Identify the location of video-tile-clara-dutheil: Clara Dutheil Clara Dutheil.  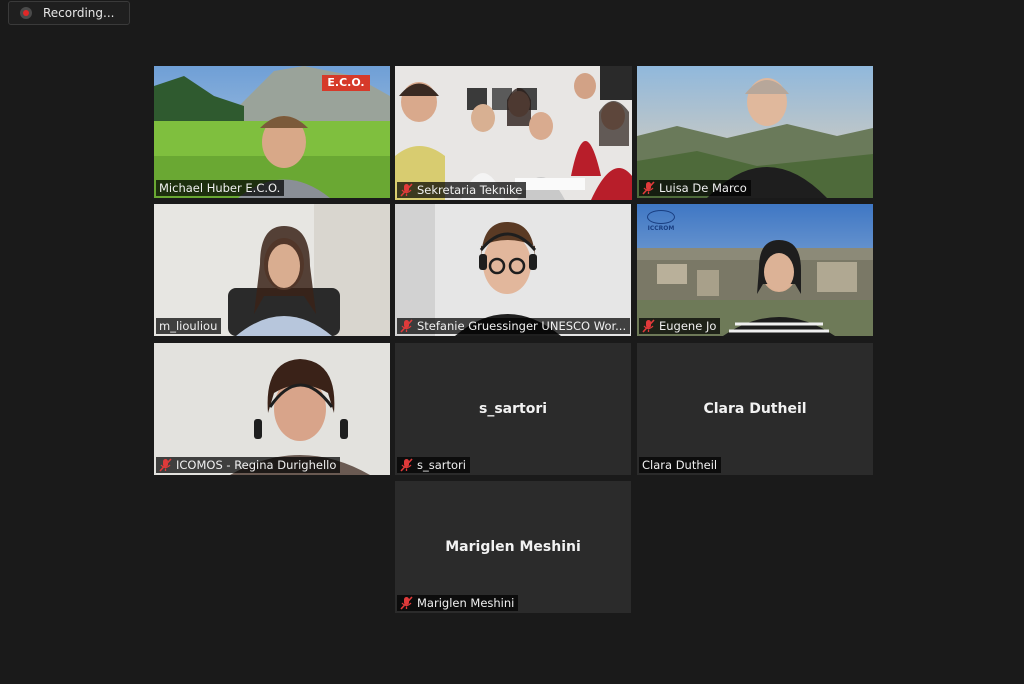
(755, 409).